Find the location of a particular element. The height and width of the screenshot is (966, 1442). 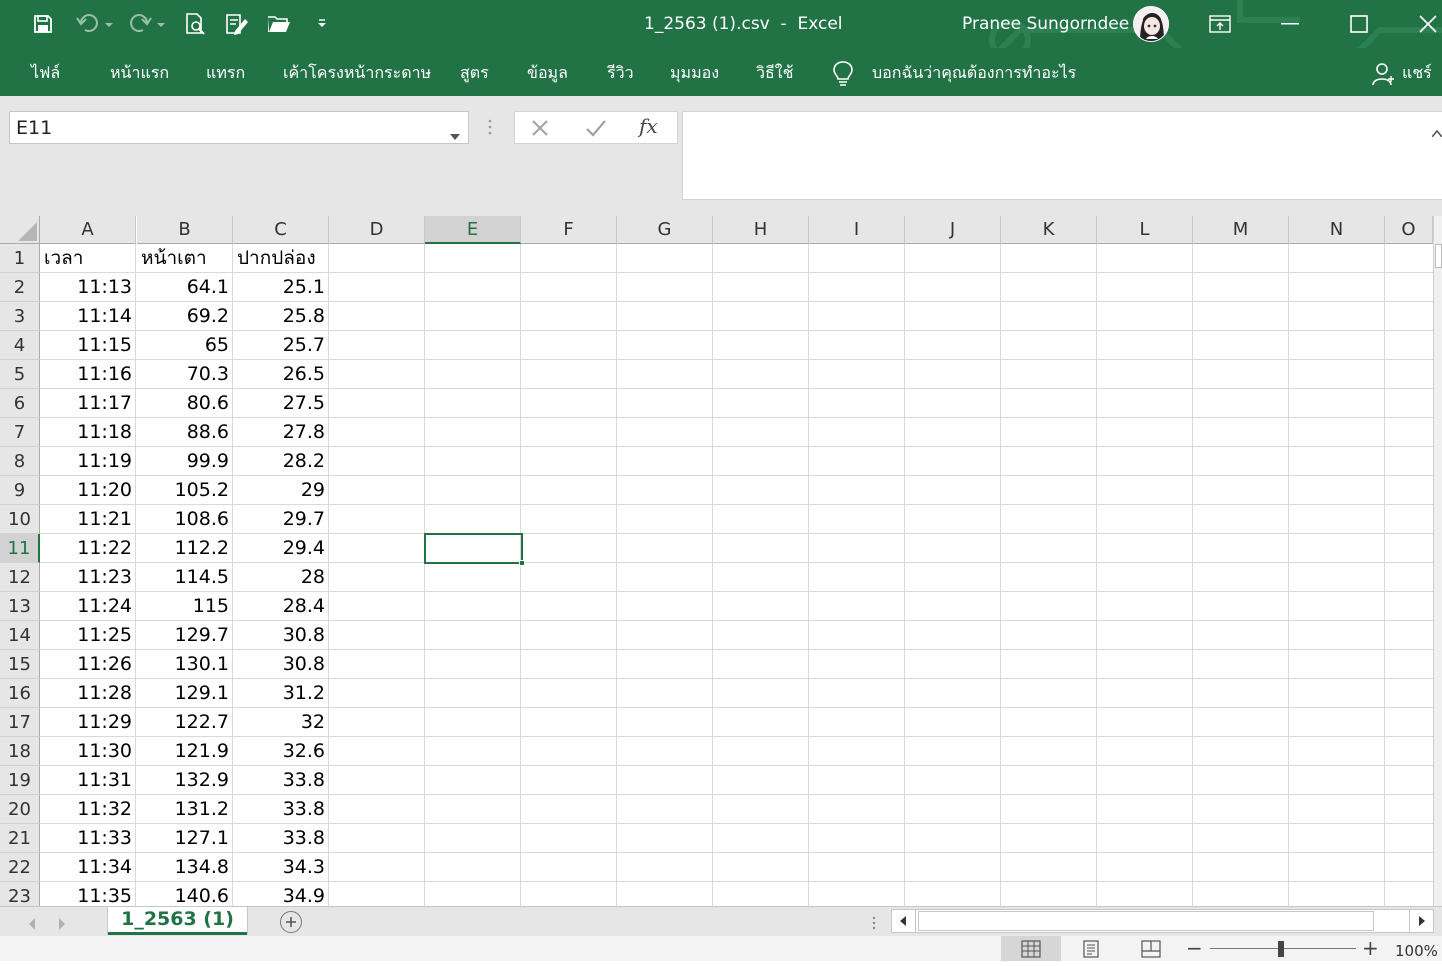

cell-b2: 64.1 is located at coordinates (185, 287).